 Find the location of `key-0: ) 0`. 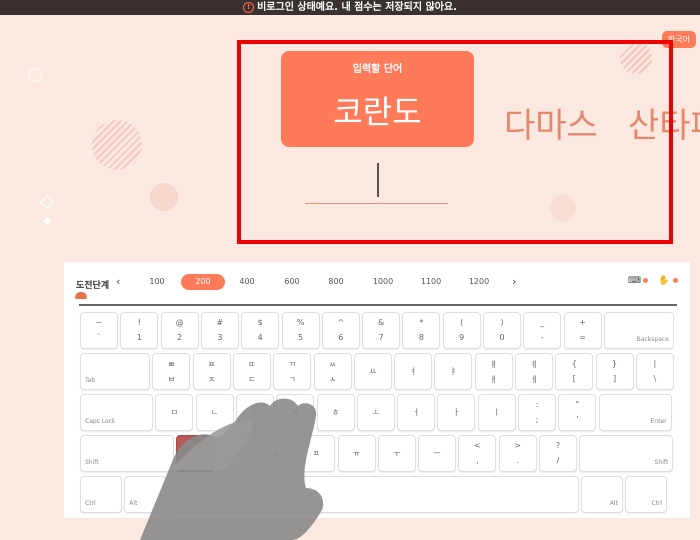

key-0: ) 0 is located at coordinates (502, 330).